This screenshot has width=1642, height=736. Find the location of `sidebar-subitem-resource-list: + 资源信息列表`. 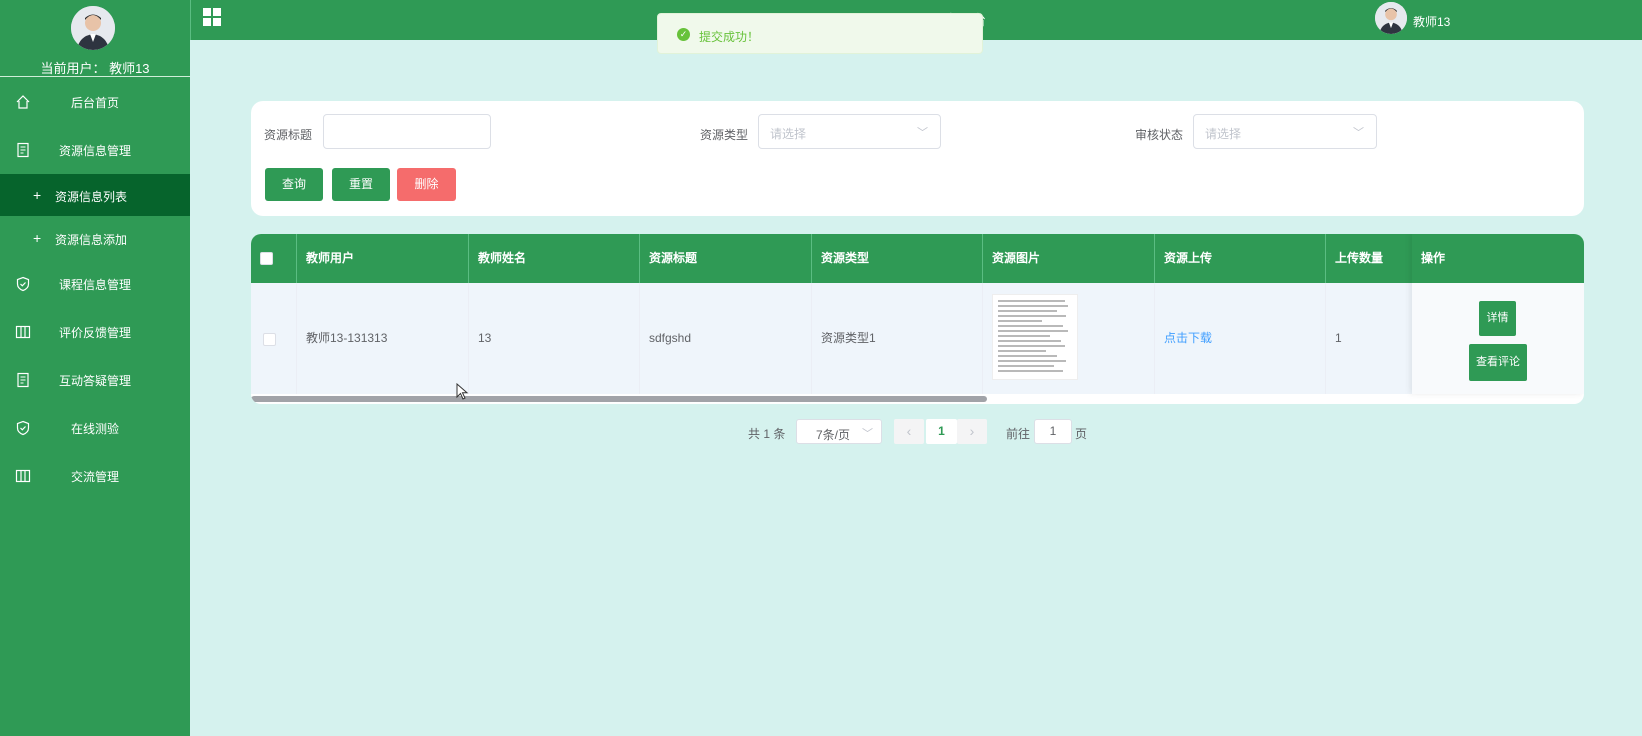

sidebar-subitem-resource-list: + 资源信息列表 is located at coordinates (95, 195).